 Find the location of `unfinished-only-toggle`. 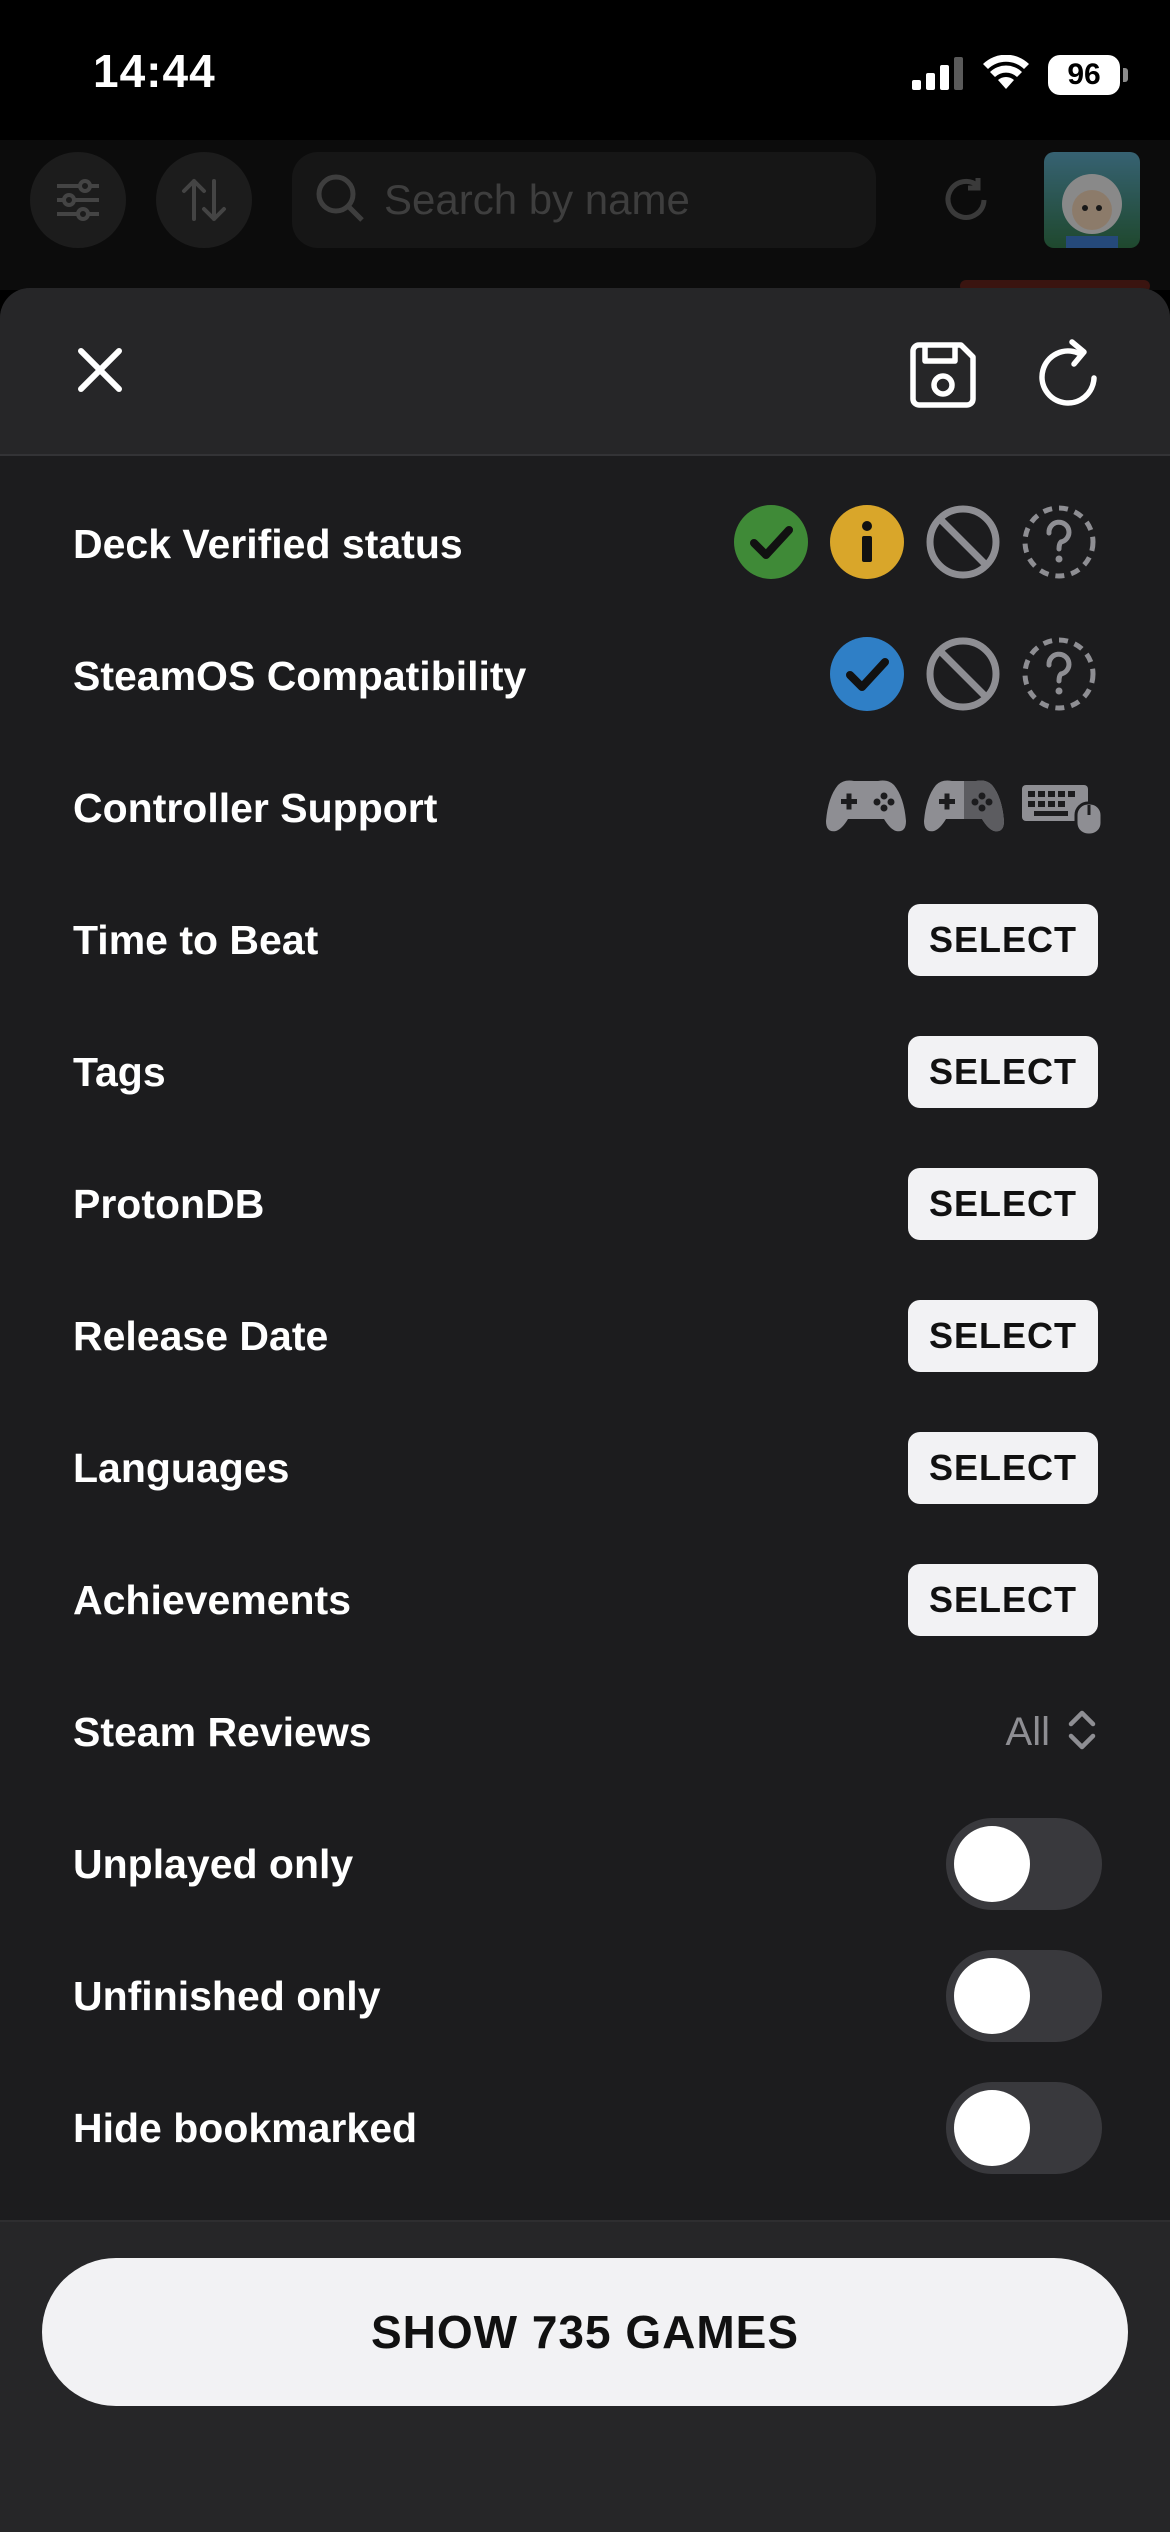

unfinished-only-toggle is located at coordinates (1024, 1996).